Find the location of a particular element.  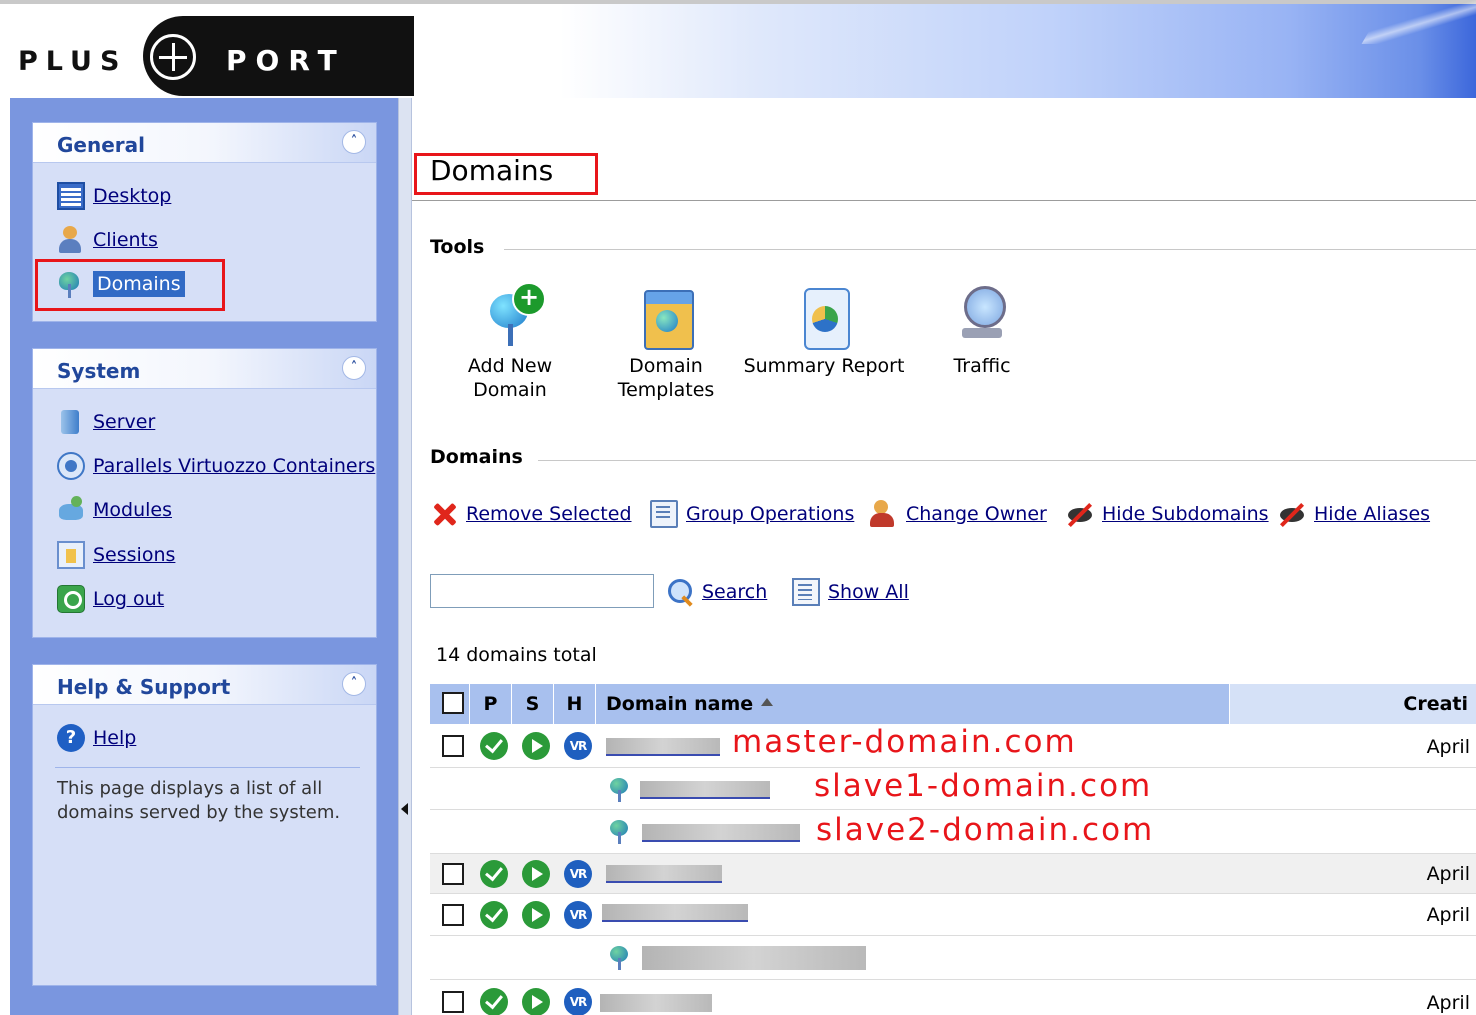

hide-subdomains-button: Hide Subdomains is located at coordinates (1167, 514).